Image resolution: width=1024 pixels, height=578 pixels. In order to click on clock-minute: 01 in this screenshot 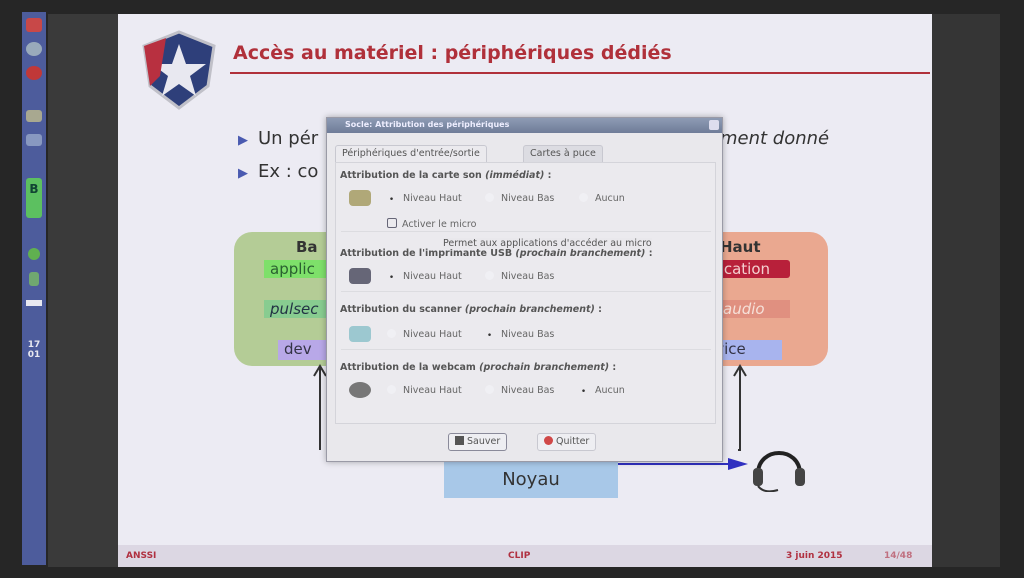, I will do `click(34, 355)`.